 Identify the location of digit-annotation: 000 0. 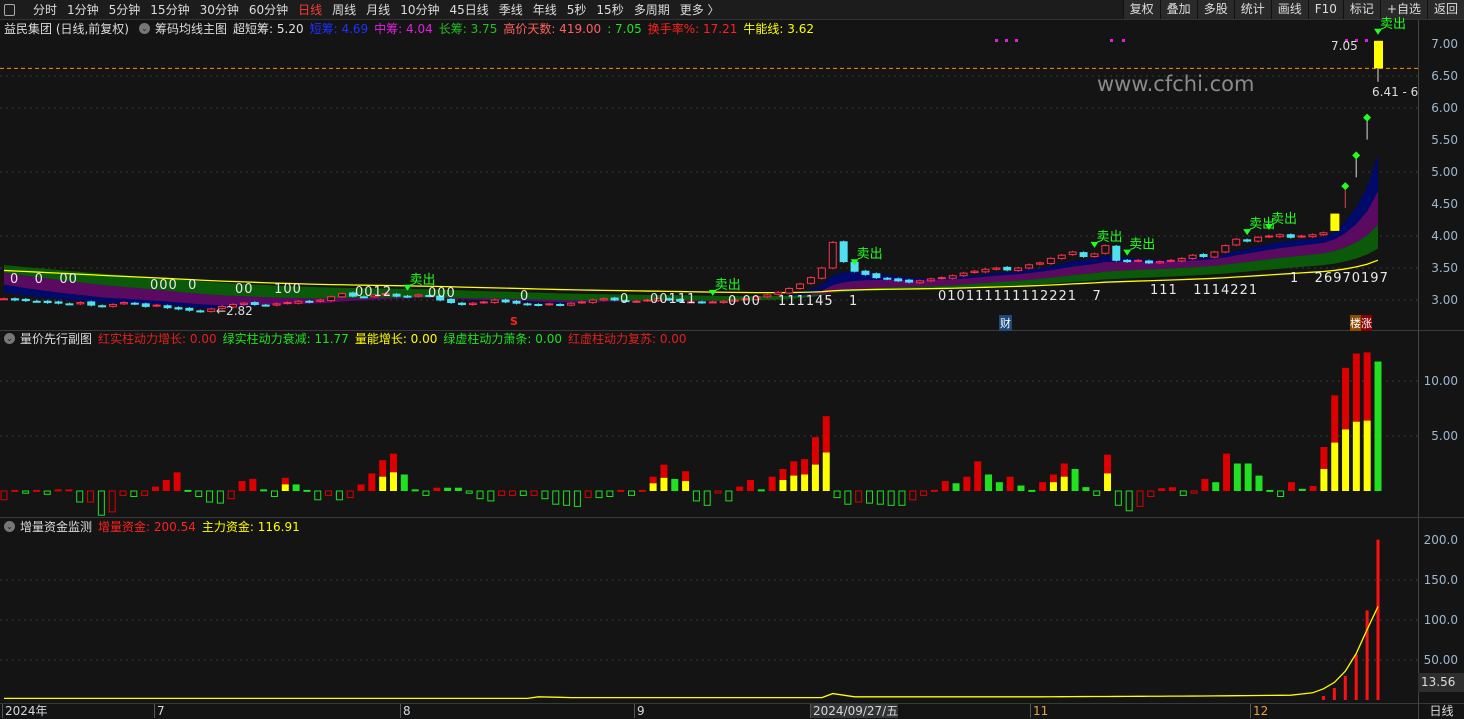
(174, 285).